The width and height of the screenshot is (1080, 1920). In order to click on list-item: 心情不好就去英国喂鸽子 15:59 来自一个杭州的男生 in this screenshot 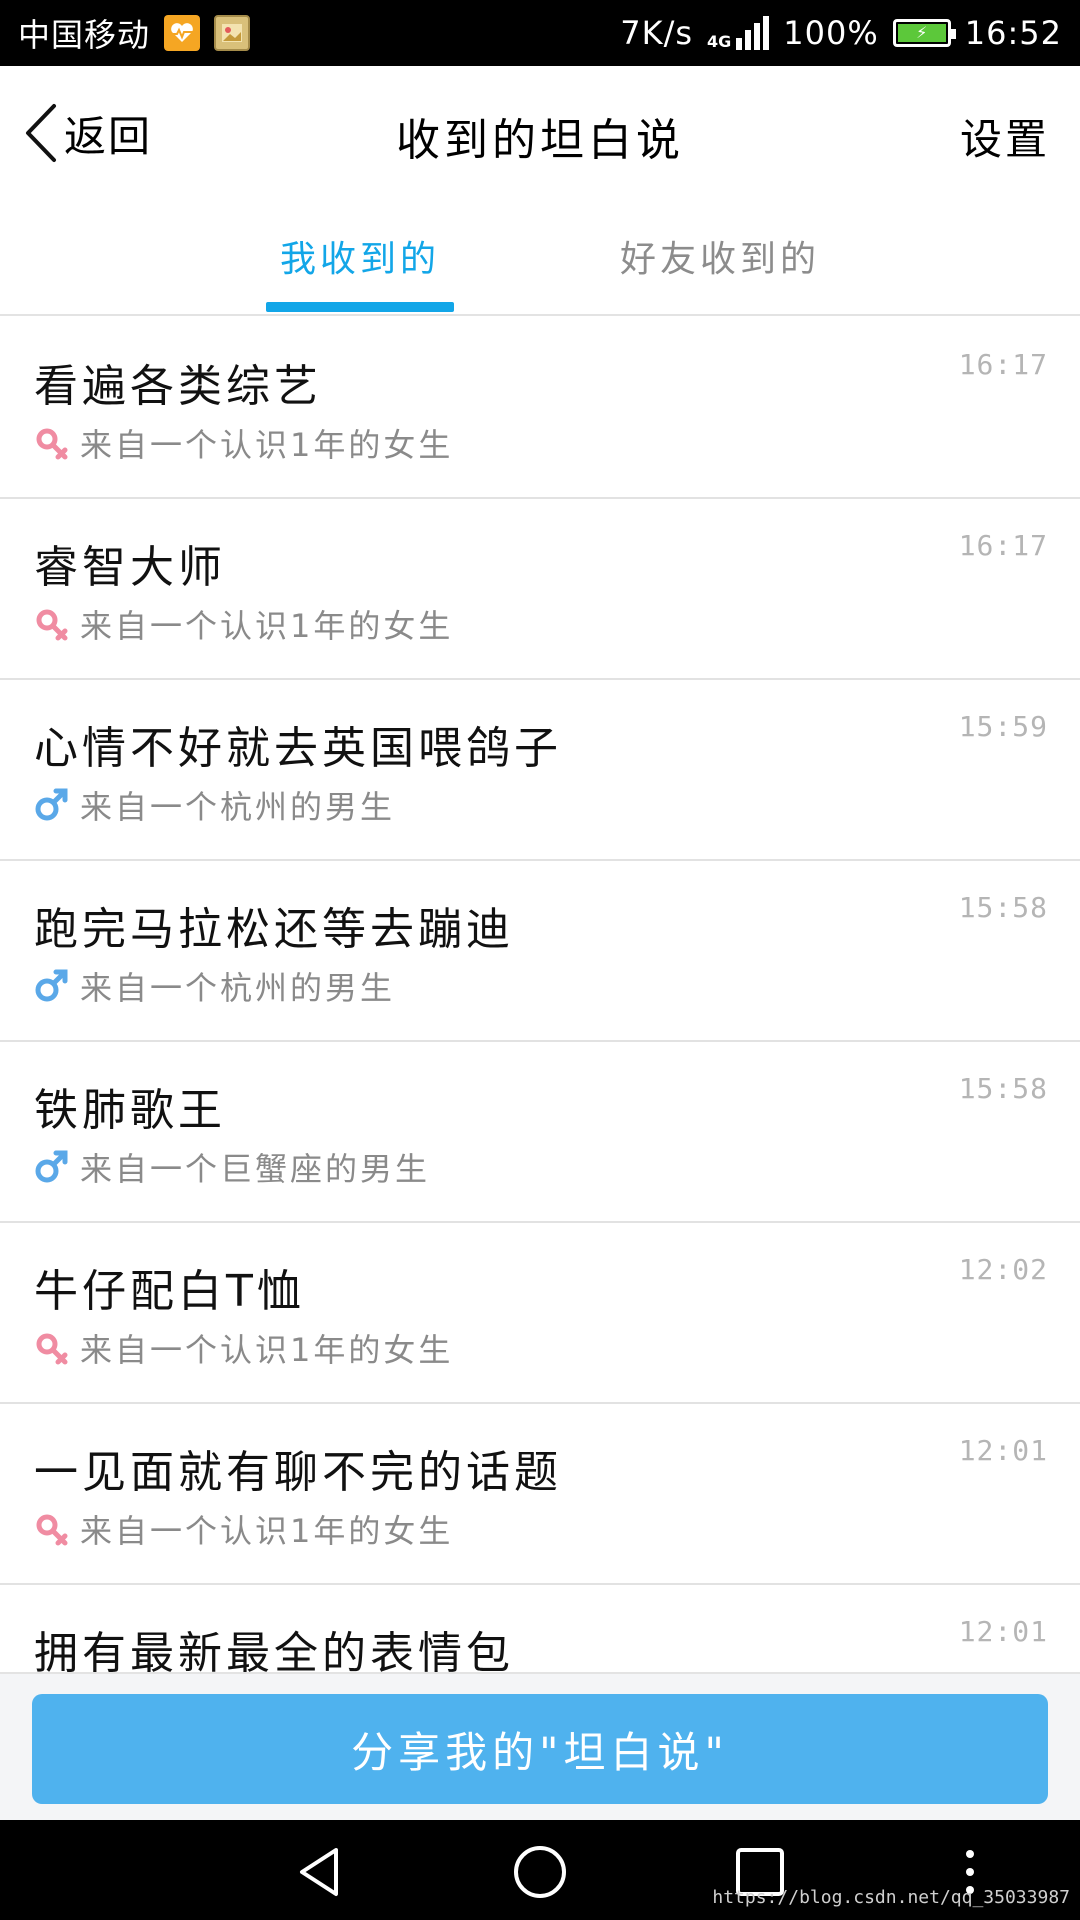, I will do `click(540, 770)`.